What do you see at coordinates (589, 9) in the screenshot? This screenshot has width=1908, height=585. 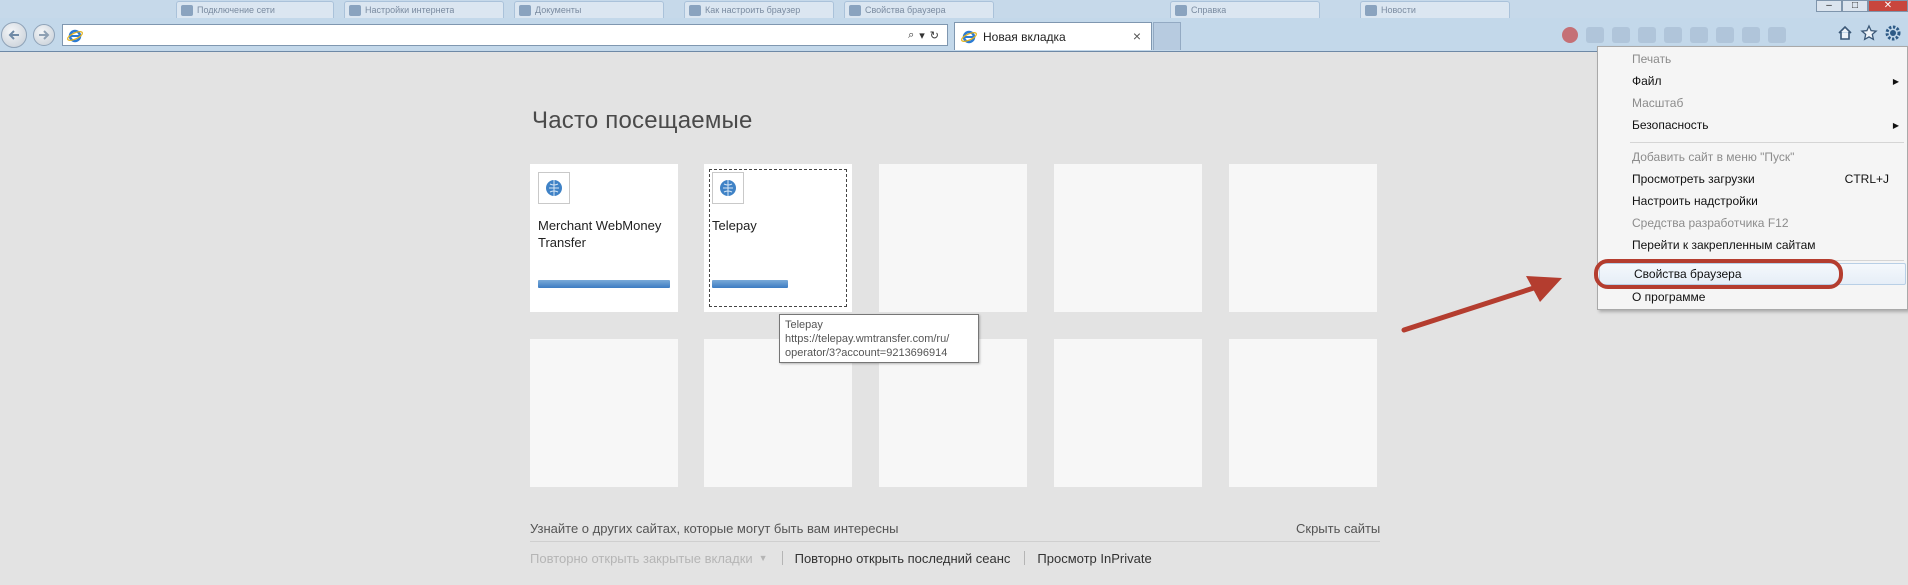 I see `background-tab: Документы` at bounding box center [589, 9].